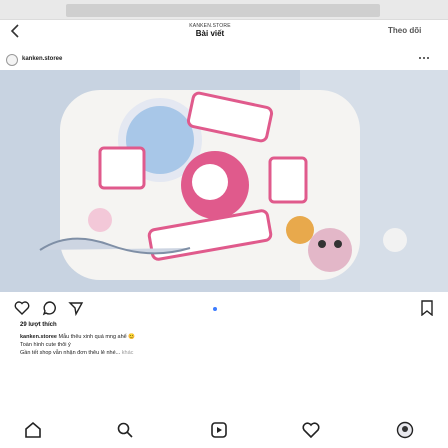 This screenshot has height=448, width=448. I want to click on profile-icon, so click(406, 431).